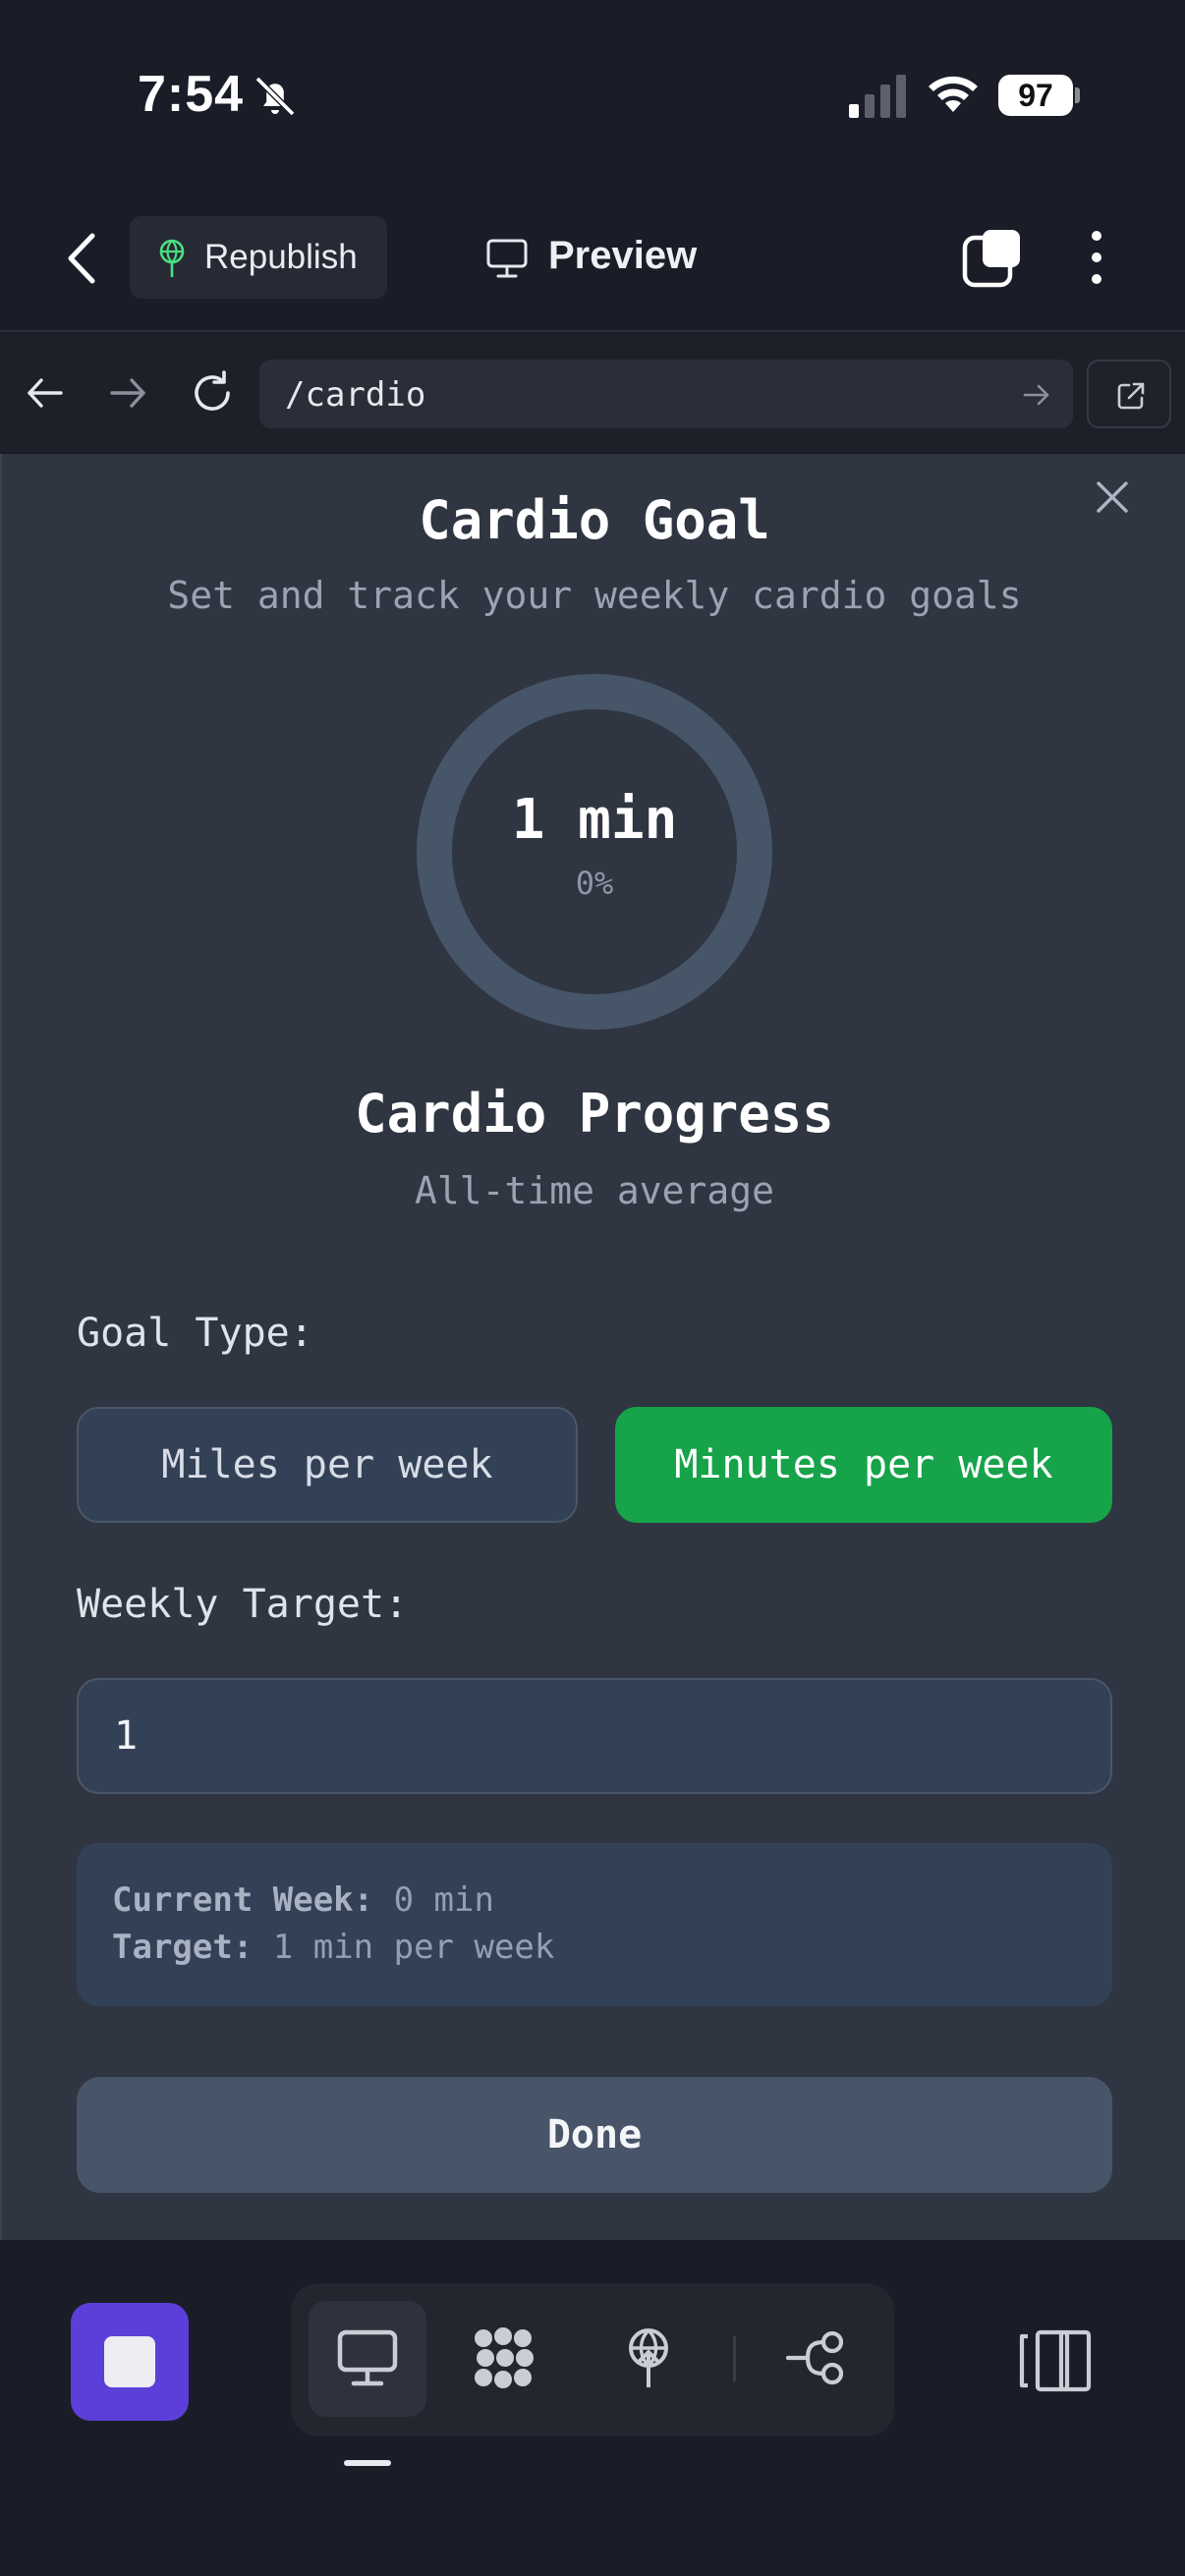 The image size is (1185, 2576). I want to click on app-header: Republish Preview, so click(592, 264).